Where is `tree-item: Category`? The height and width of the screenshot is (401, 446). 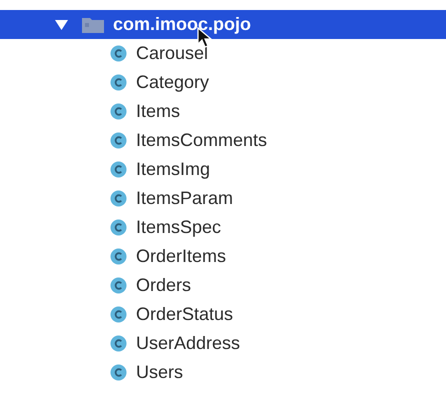
tree-item: Category is located at coordinates (223, 82).